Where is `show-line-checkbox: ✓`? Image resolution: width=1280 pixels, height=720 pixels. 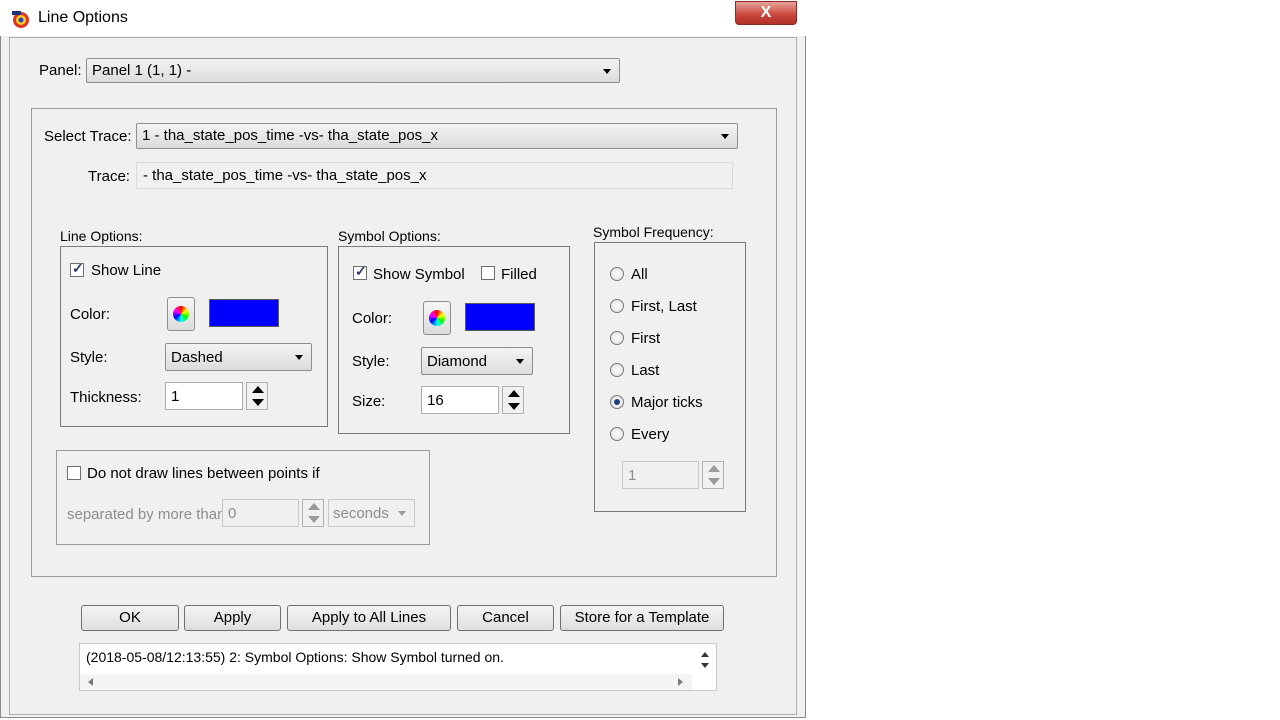 show-line-checkbox: ✓ is located at coordinates (77, 268).